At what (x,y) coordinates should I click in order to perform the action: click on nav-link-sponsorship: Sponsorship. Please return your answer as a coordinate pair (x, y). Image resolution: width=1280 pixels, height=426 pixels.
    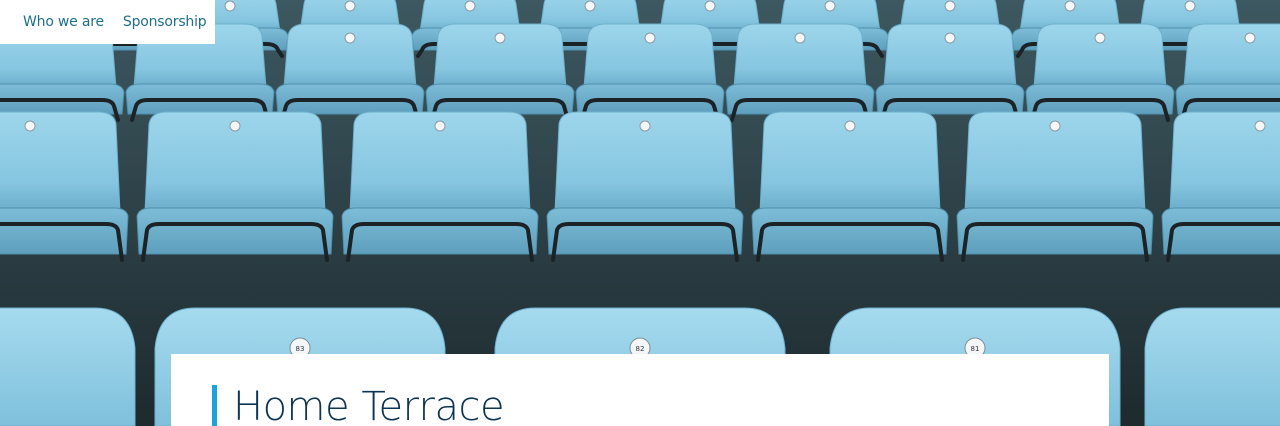
    Looking at the image, I should click on (165, 22).